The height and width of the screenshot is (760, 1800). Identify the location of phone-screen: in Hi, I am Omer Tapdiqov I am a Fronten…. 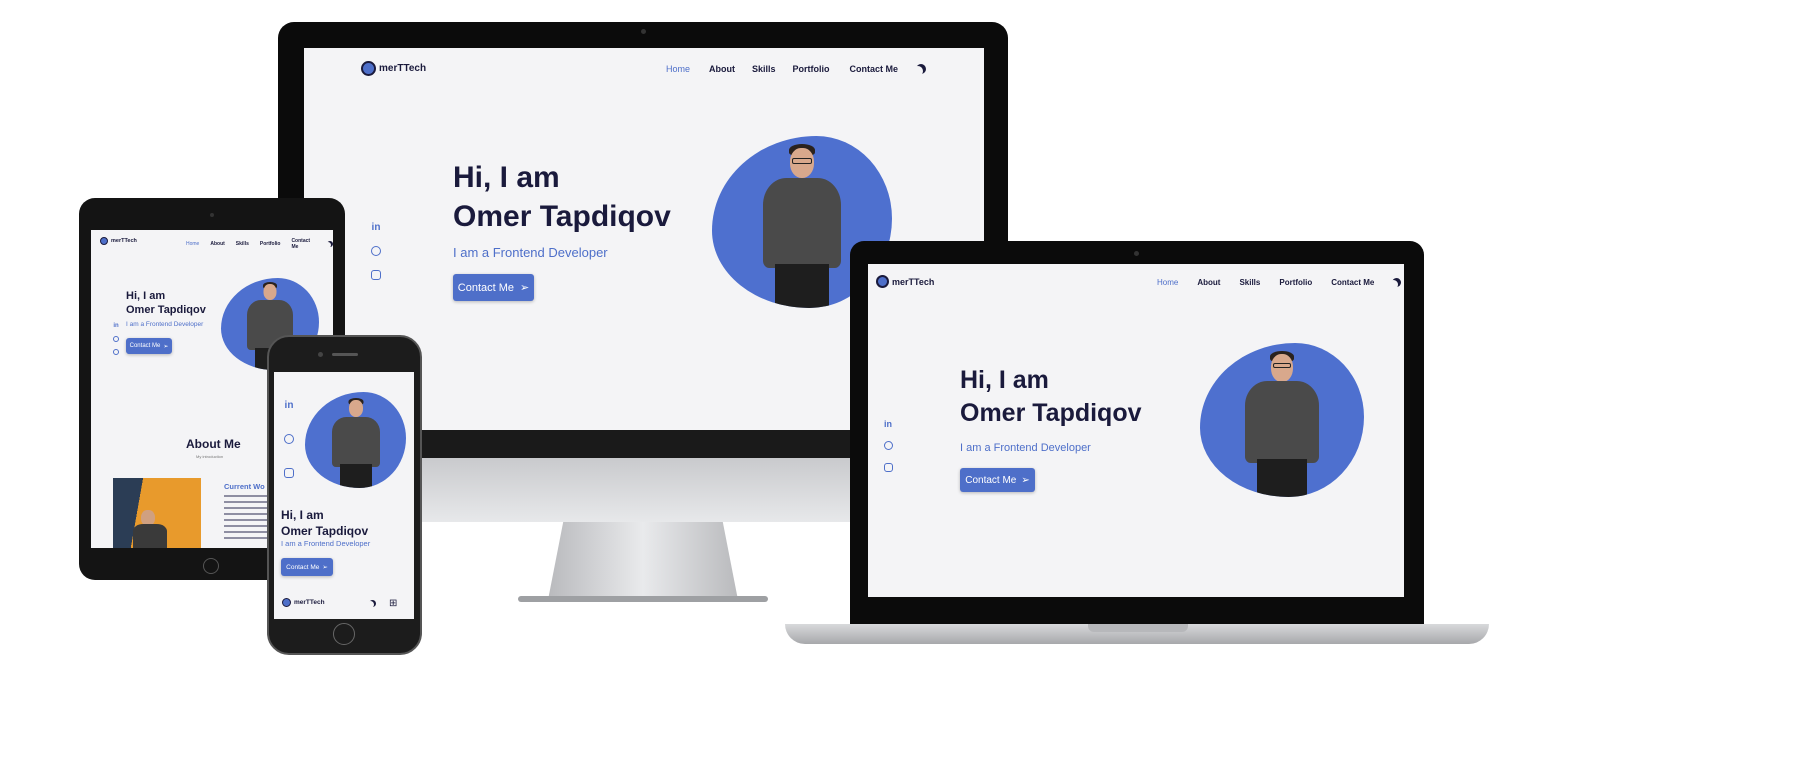
(344, 495).